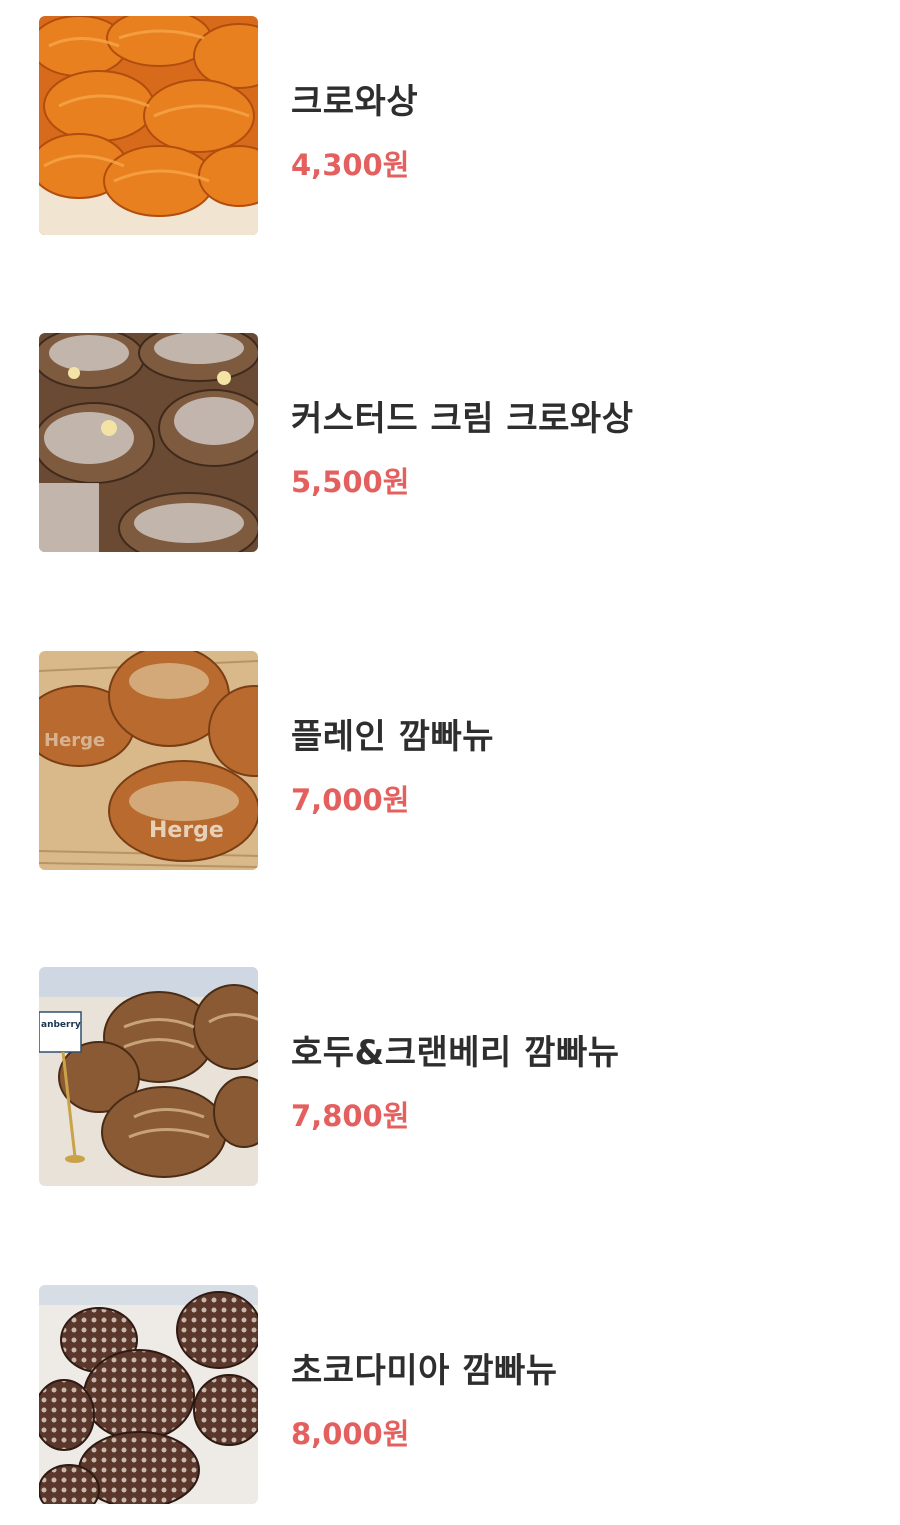 This screenshot has width=900, height=1525. I want to click on custard-croissant-photo, so click(148, 442).